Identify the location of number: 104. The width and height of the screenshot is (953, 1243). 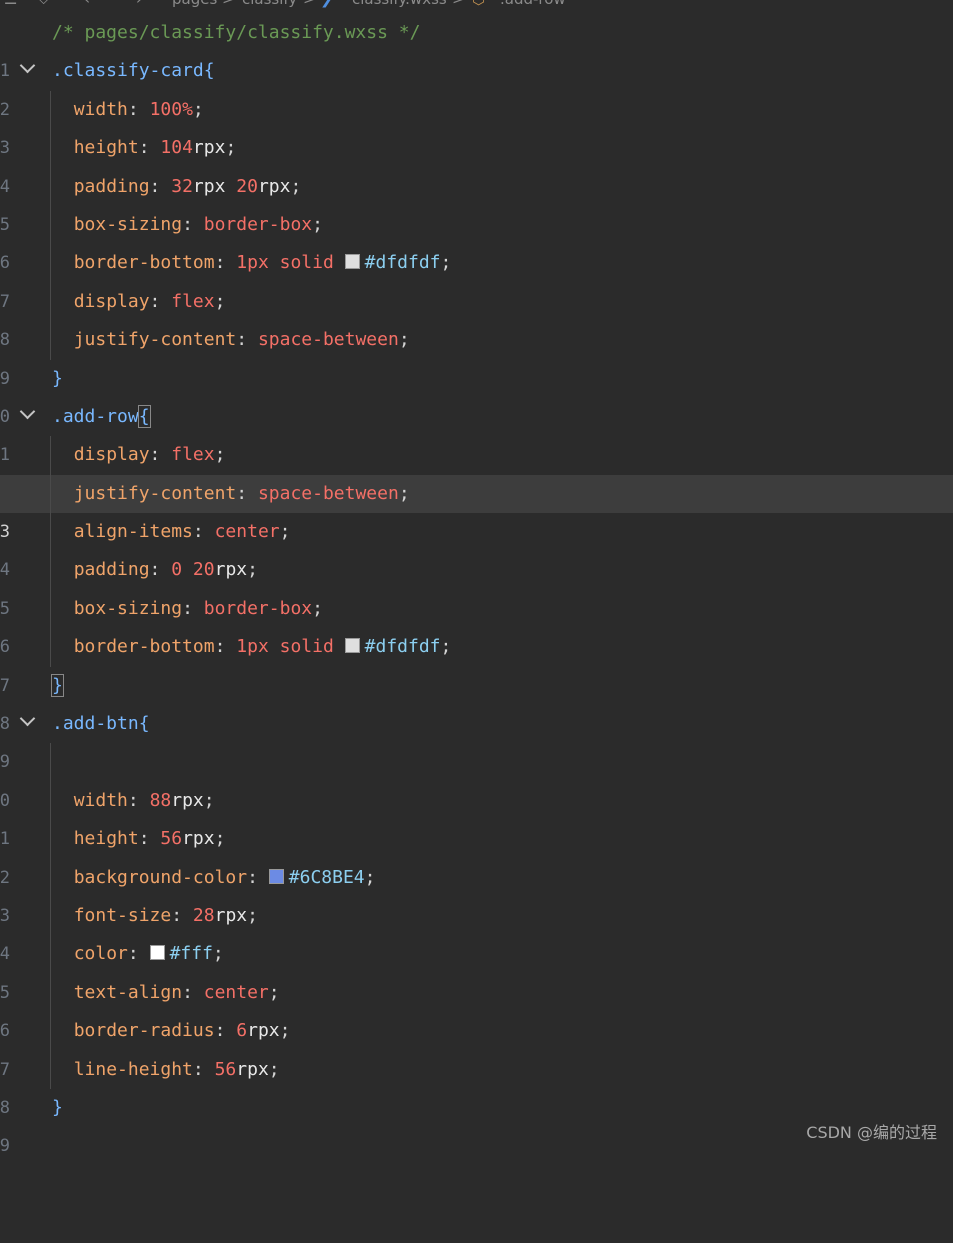
(176, 148).